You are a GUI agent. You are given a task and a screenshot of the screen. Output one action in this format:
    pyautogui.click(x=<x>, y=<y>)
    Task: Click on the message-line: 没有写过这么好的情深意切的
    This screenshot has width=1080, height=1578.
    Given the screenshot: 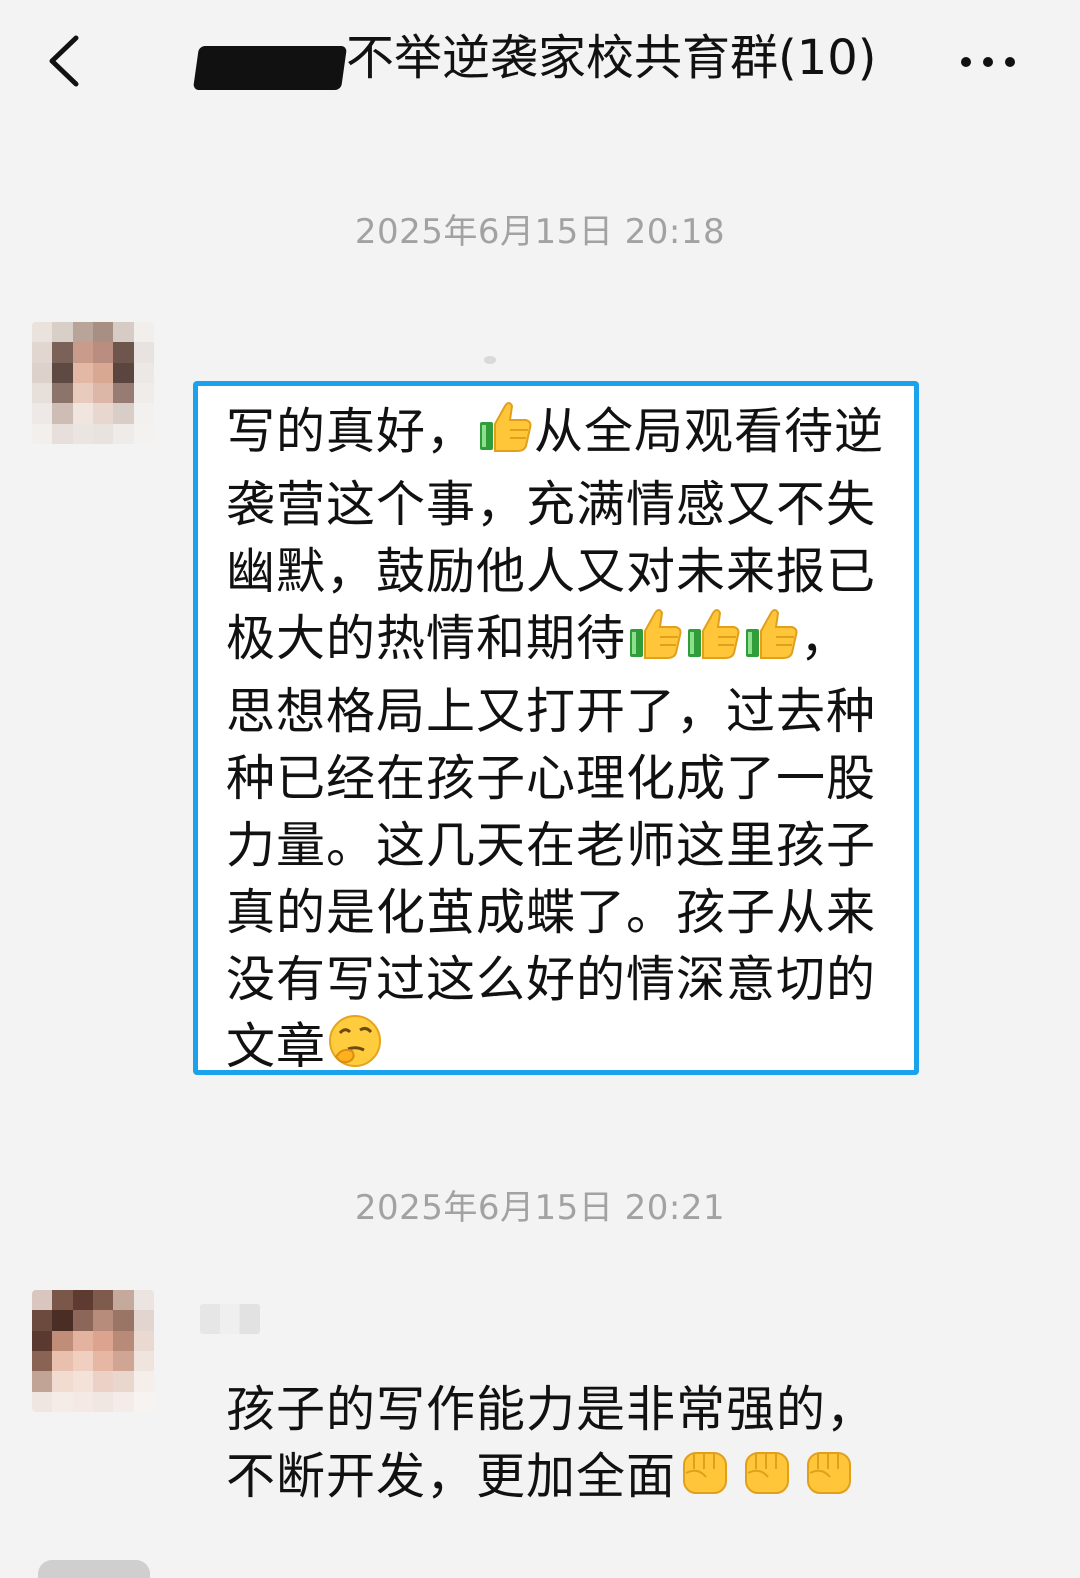 What is the action you would take?
    pyautogui.click(x=555, y=979)
    